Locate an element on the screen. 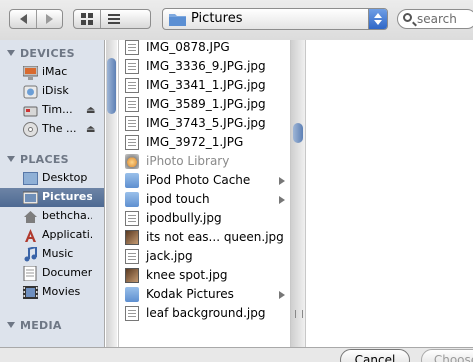 Image resolution: width=473 pixels, height=362 pixels. disk-icon is located at coordinates (30, 110).